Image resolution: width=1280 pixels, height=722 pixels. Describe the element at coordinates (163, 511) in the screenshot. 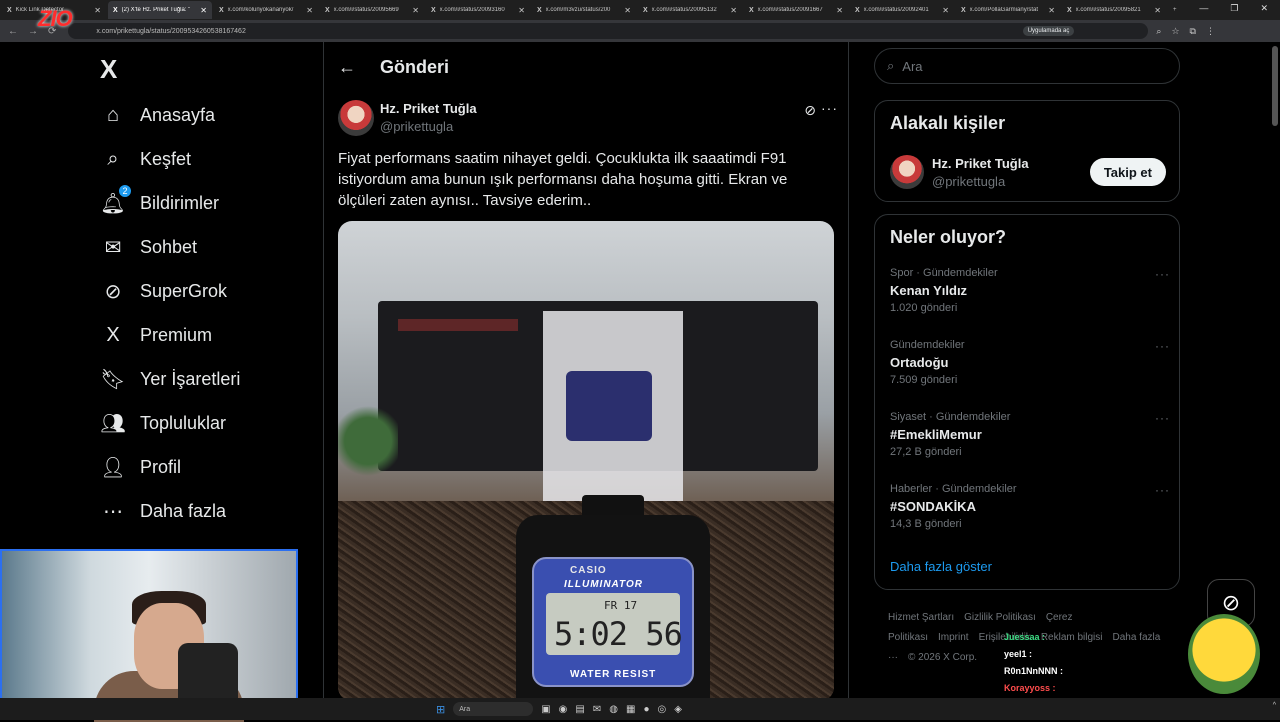

I see `nav-item-more-circle: ⋯ Daha fazla` at that location.